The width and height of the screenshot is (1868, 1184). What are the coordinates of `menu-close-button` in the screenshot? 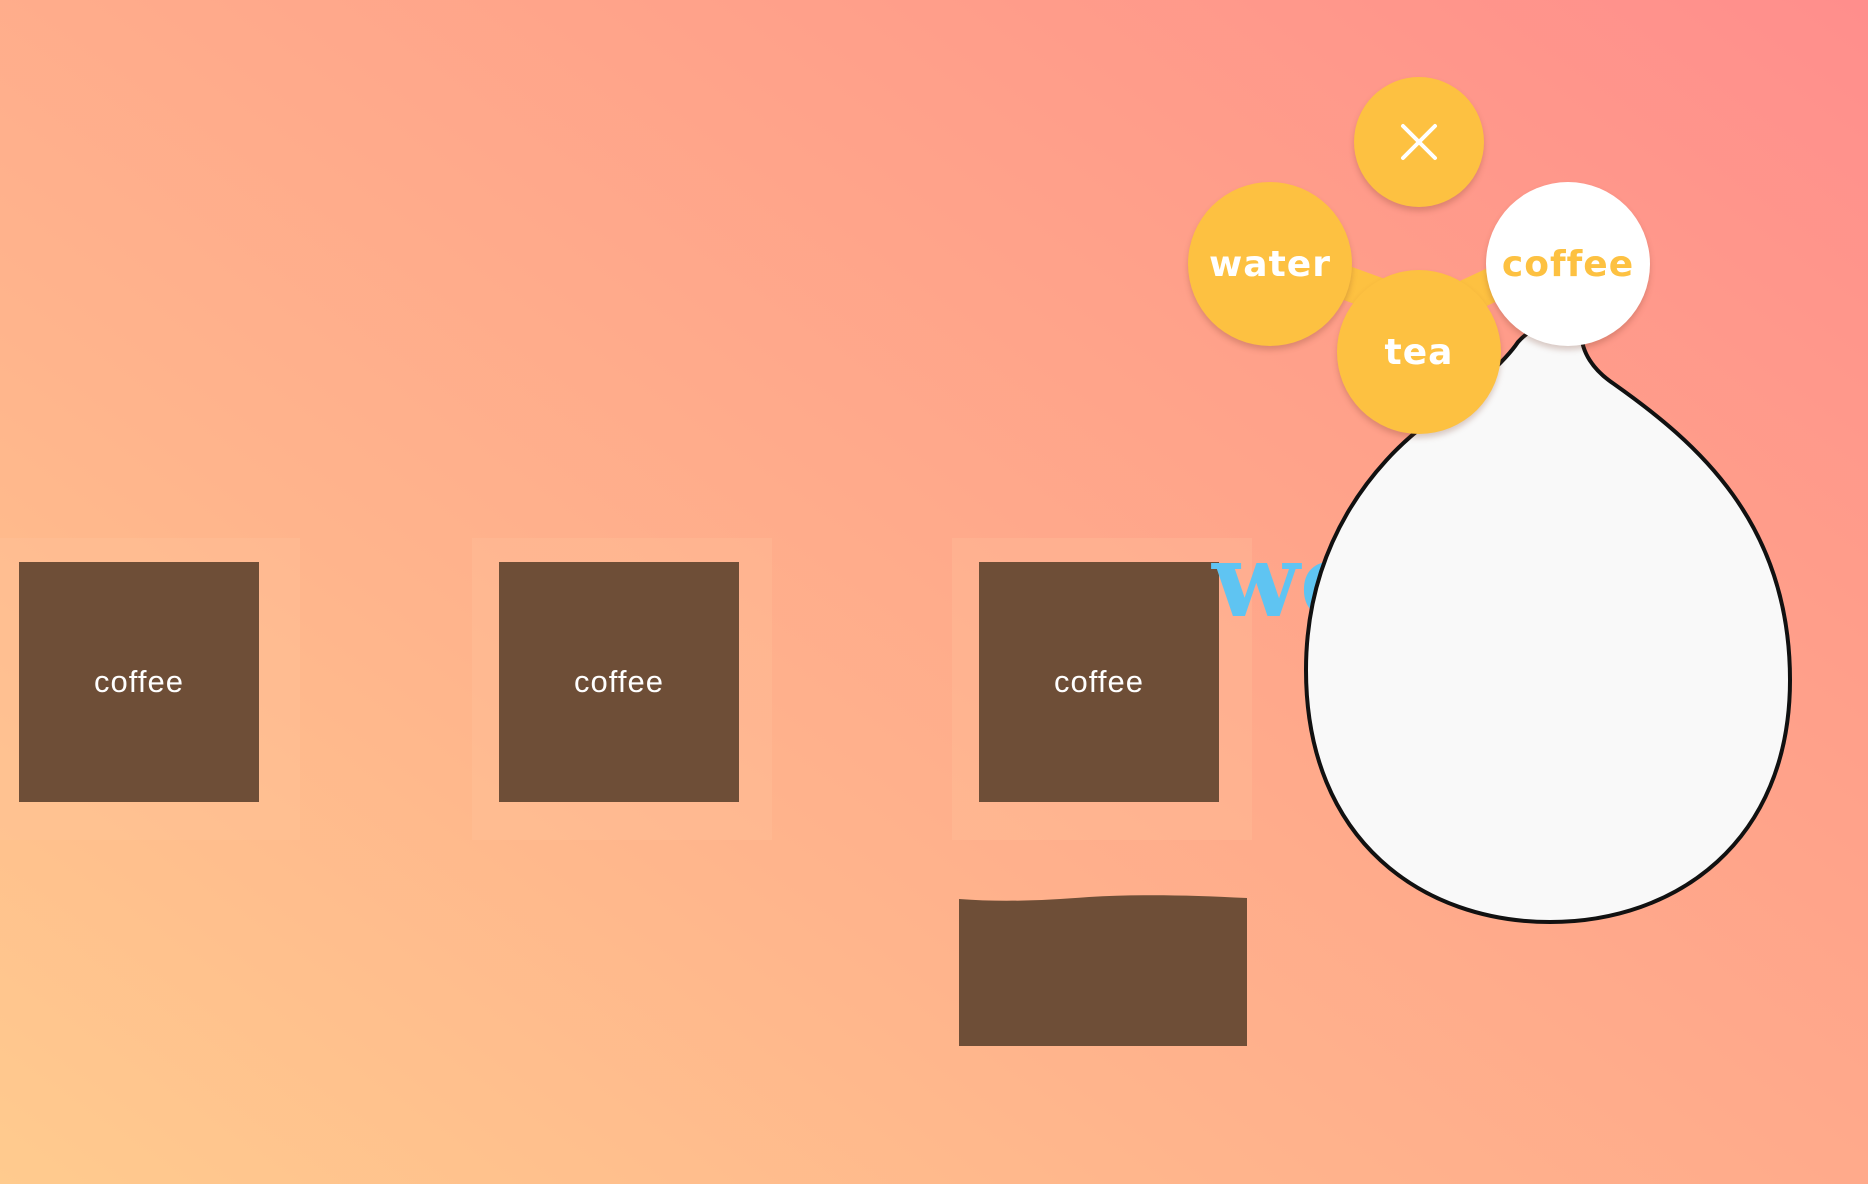 It's located at (1419, 142).